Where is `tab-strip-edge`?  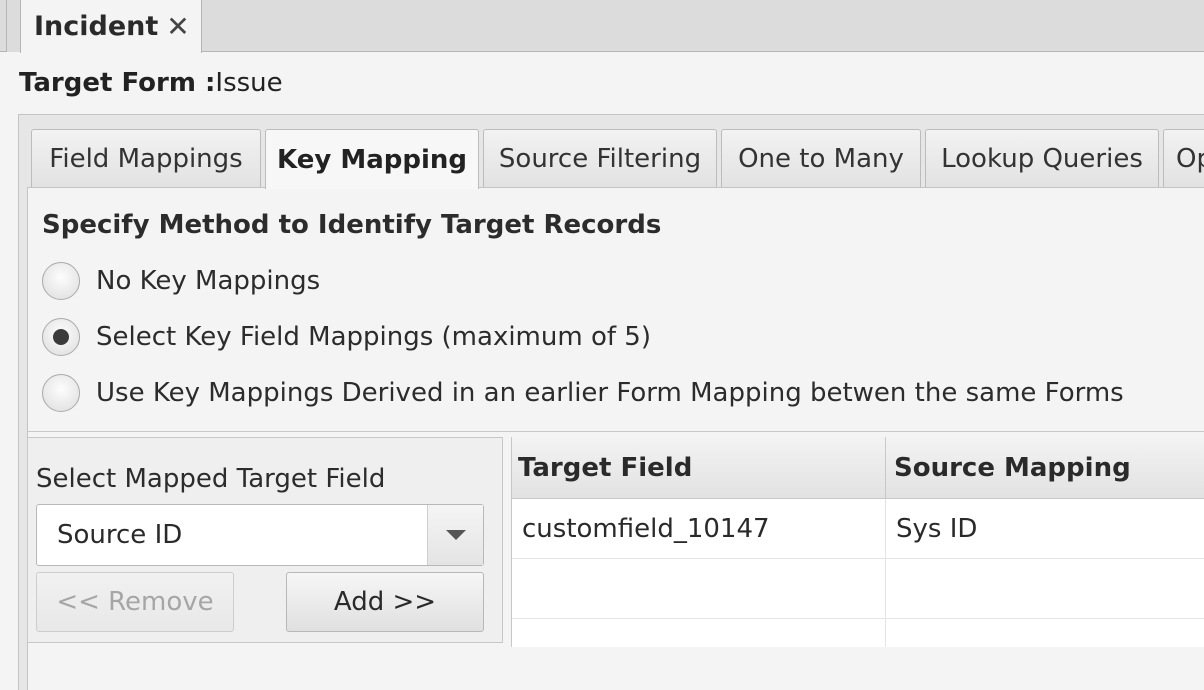
tab-strip-edge is located at coordinates (13, 26).